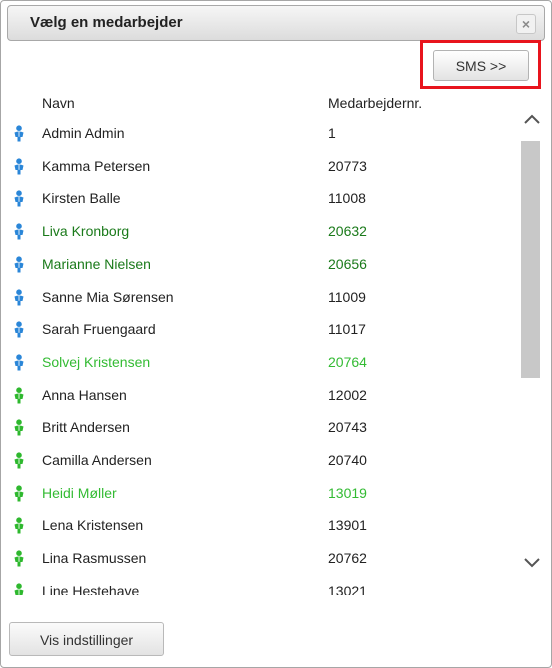 The width and height of the screenshot is (552, 668). What do you see at coordinates (259, 133) in the screenshot?
I see `employee-row: Admin Admin 1` at bounding box center [259, 133].